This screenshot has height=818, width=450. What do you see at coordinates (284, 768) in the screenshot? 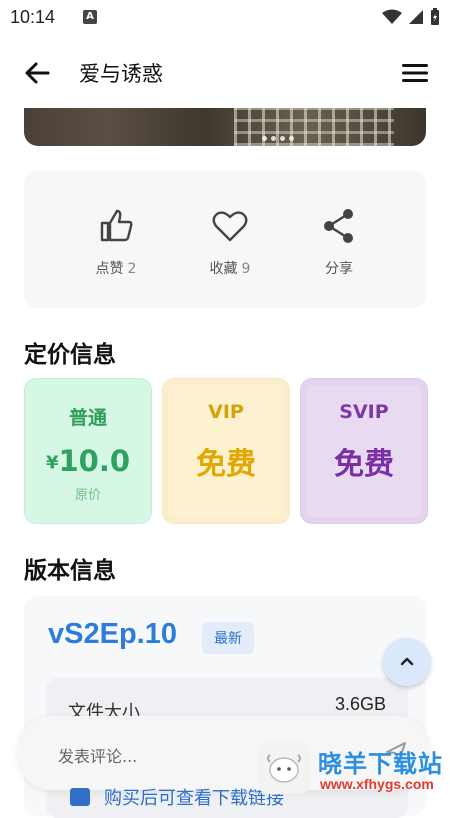
I see `sheep-logo-icon` at bounding box center [284, 768].